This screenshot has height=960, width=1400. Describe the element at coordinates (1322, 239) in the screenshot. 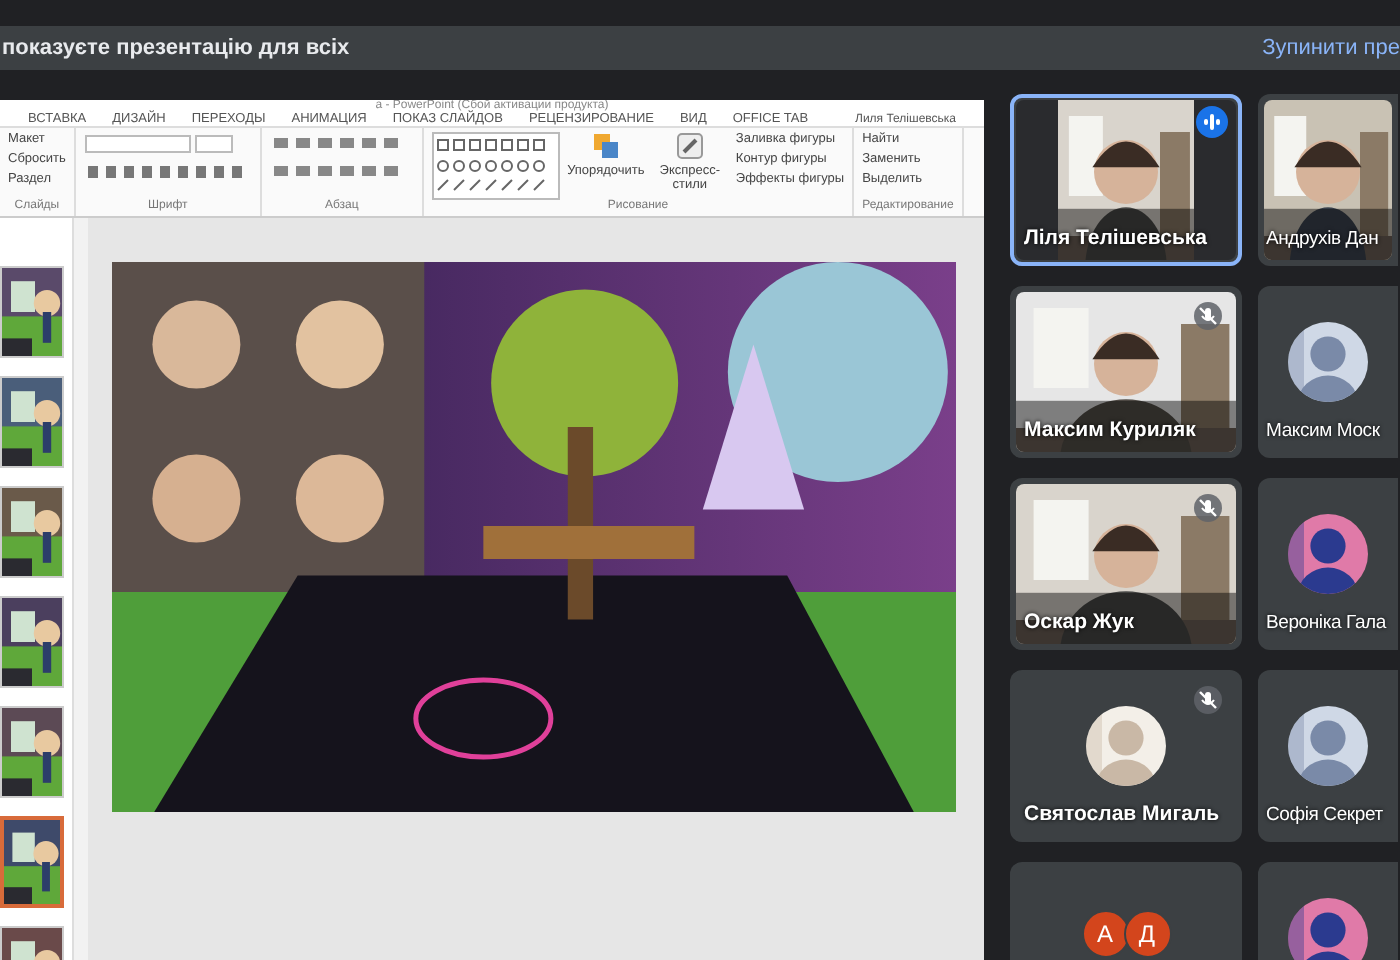

I see `participant-name: Андрухів Дан` at that location.